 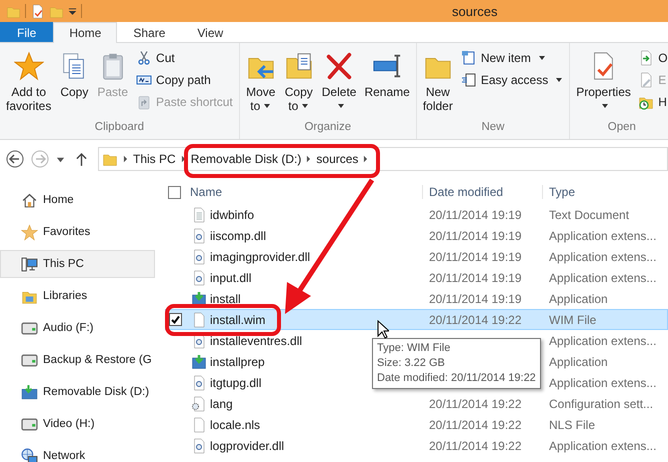 What do you see at coordinates (621, 128) in the screenshot?
I see `group-label: Open` at bounding box center [621, 128].